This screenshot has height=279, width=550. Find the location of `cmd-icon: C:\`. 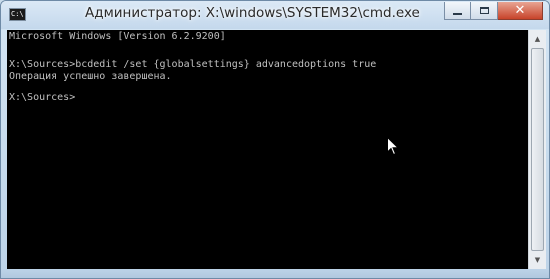

cmd-icon: C:\ is located at coordinates (17, 14).